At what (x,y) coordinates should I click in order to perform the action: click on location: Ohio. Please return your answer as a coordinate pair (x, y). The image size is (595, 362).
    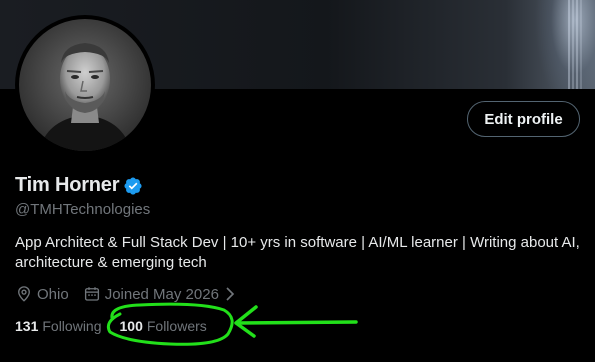
    Looking at the image, I should click on (42, 294).